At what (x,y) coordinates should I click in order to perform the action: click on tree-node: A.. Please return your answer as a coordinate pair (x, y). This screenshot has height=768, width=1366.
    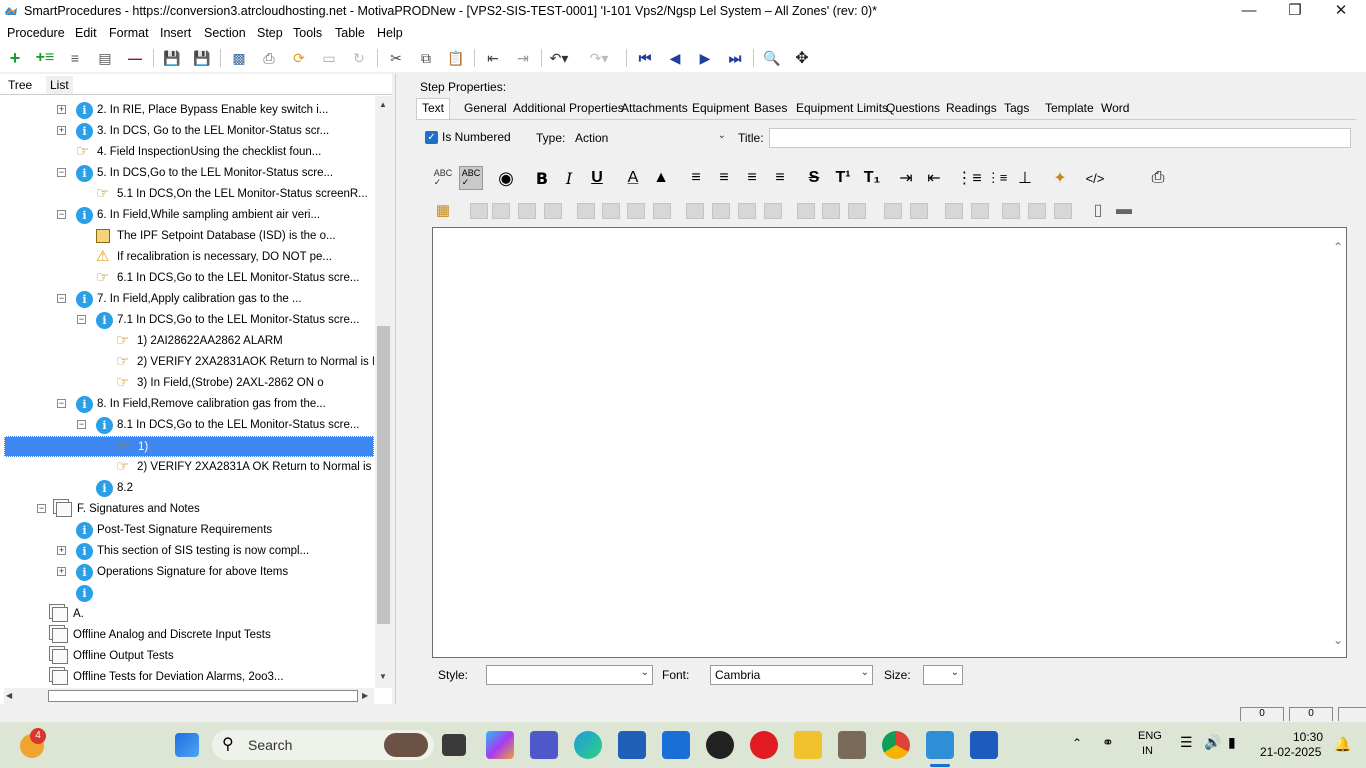
    Looking at the image, I should click on (189, 614).